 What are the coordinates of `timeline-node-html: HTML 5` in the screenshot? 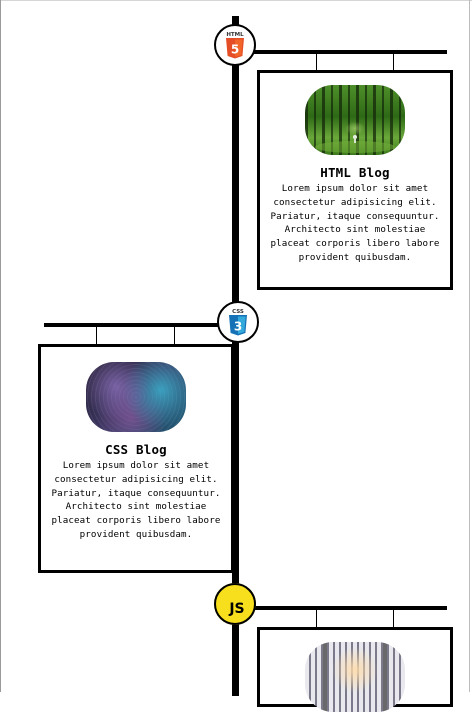 It's located at (235, 45).